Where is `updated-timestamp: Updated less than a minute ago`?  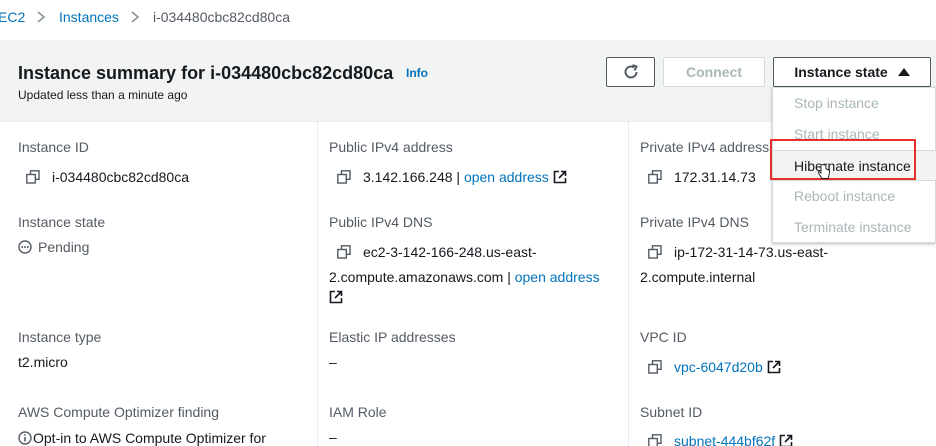 updated-timestamp: Updated less than a minute ago is located at coordinates (103, 95).